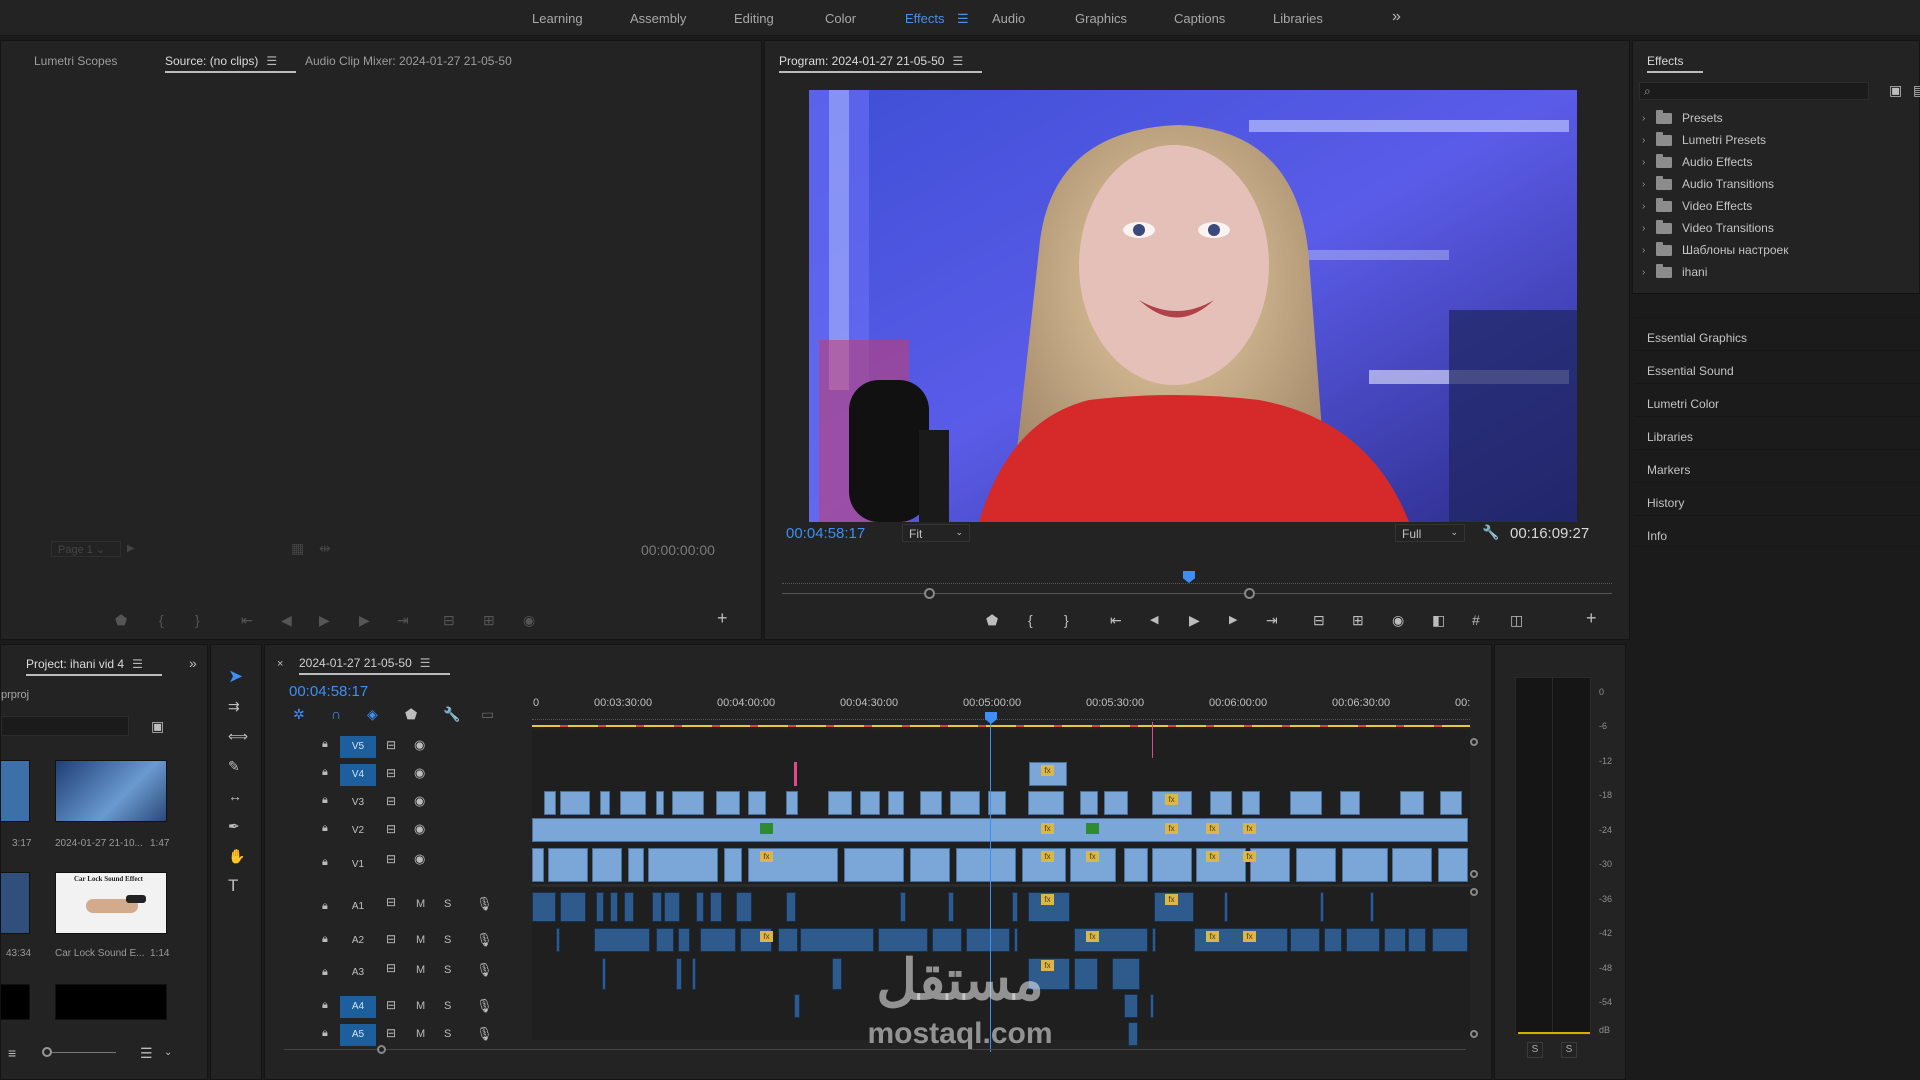 Image resolution: width=1920 pixels, height=1080 pixels. Describe the element at coordinates (1133, 1034) in the screenshot. I see `clip-a5` at that location.